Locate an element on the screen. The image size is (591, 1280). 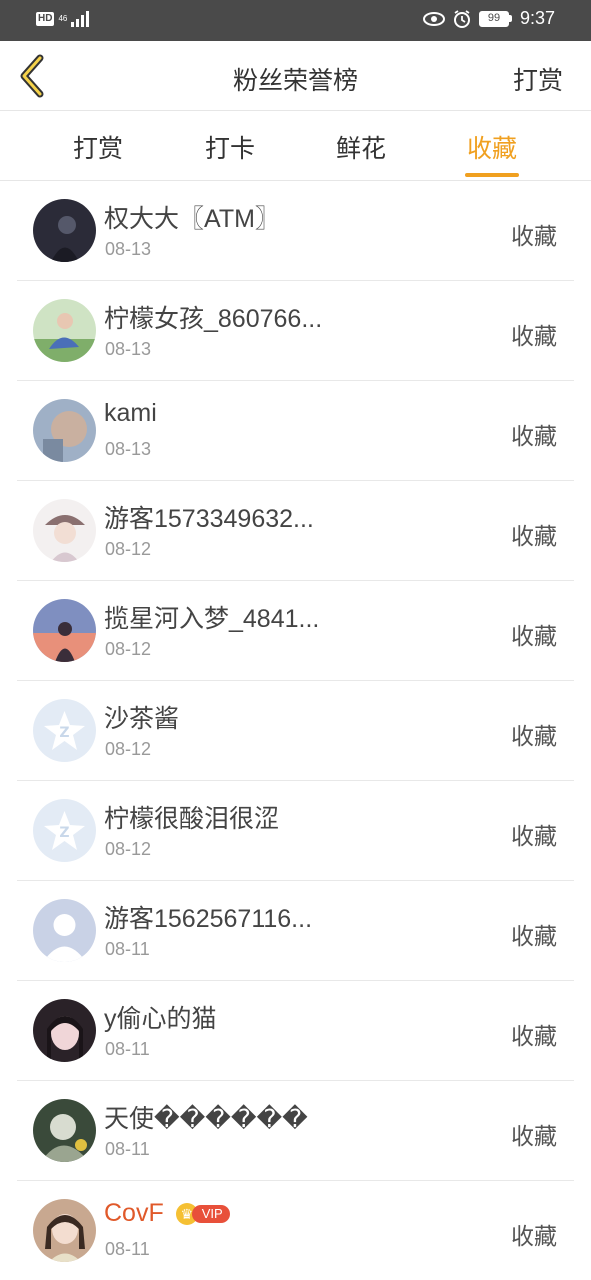
fan-name: kami is located at coordinates (130, 413).